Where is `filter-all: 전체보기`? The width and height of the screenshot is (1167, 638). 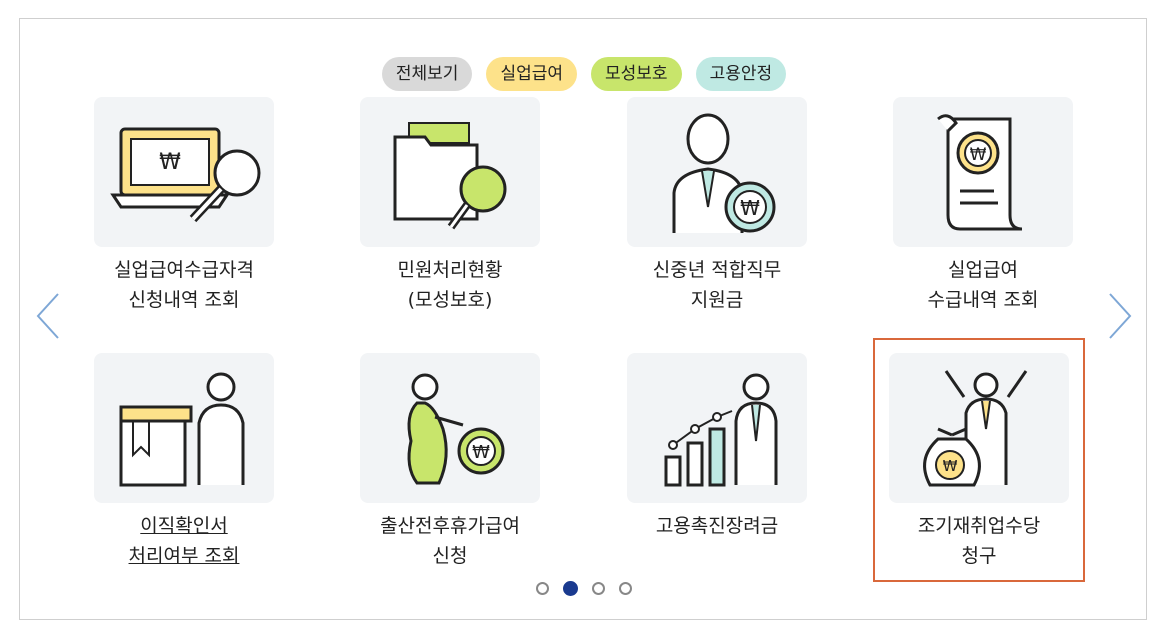 filter-all: 전체보기 is located at coordinates (427, 74).